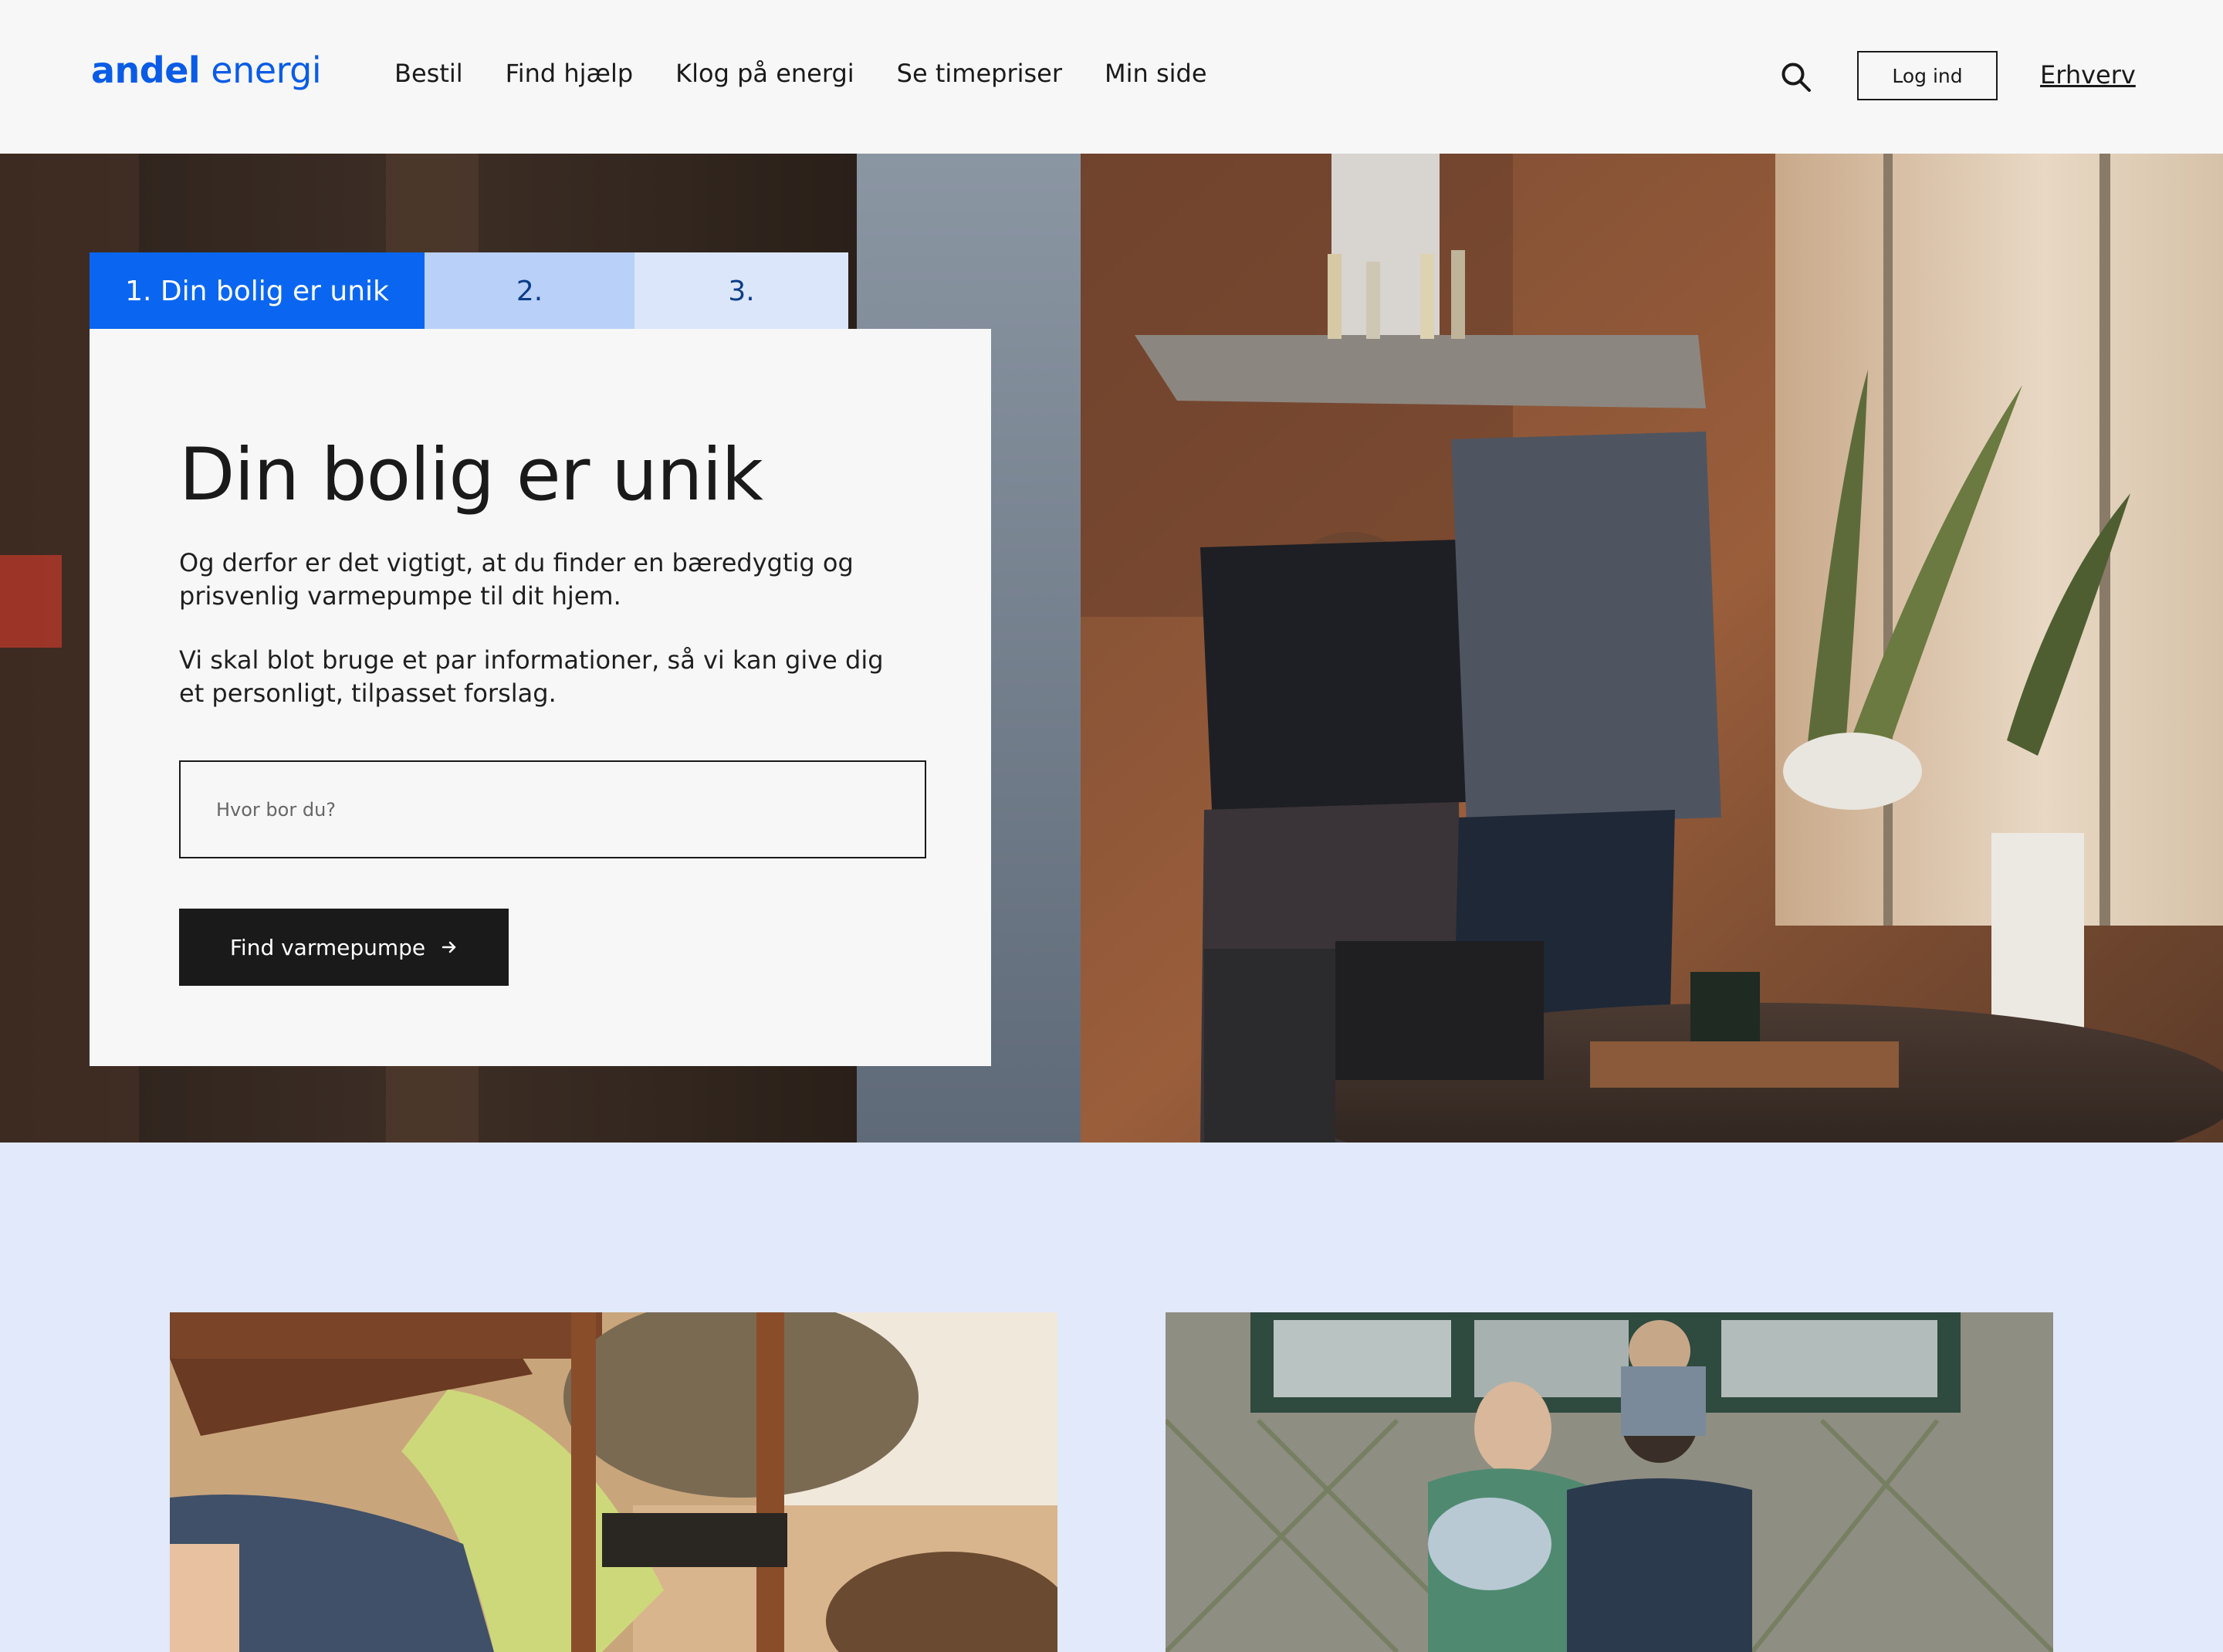  Describe the element at coordinates (1927, 75) in the screenshot. I see `login-button: Log ind` at that location.